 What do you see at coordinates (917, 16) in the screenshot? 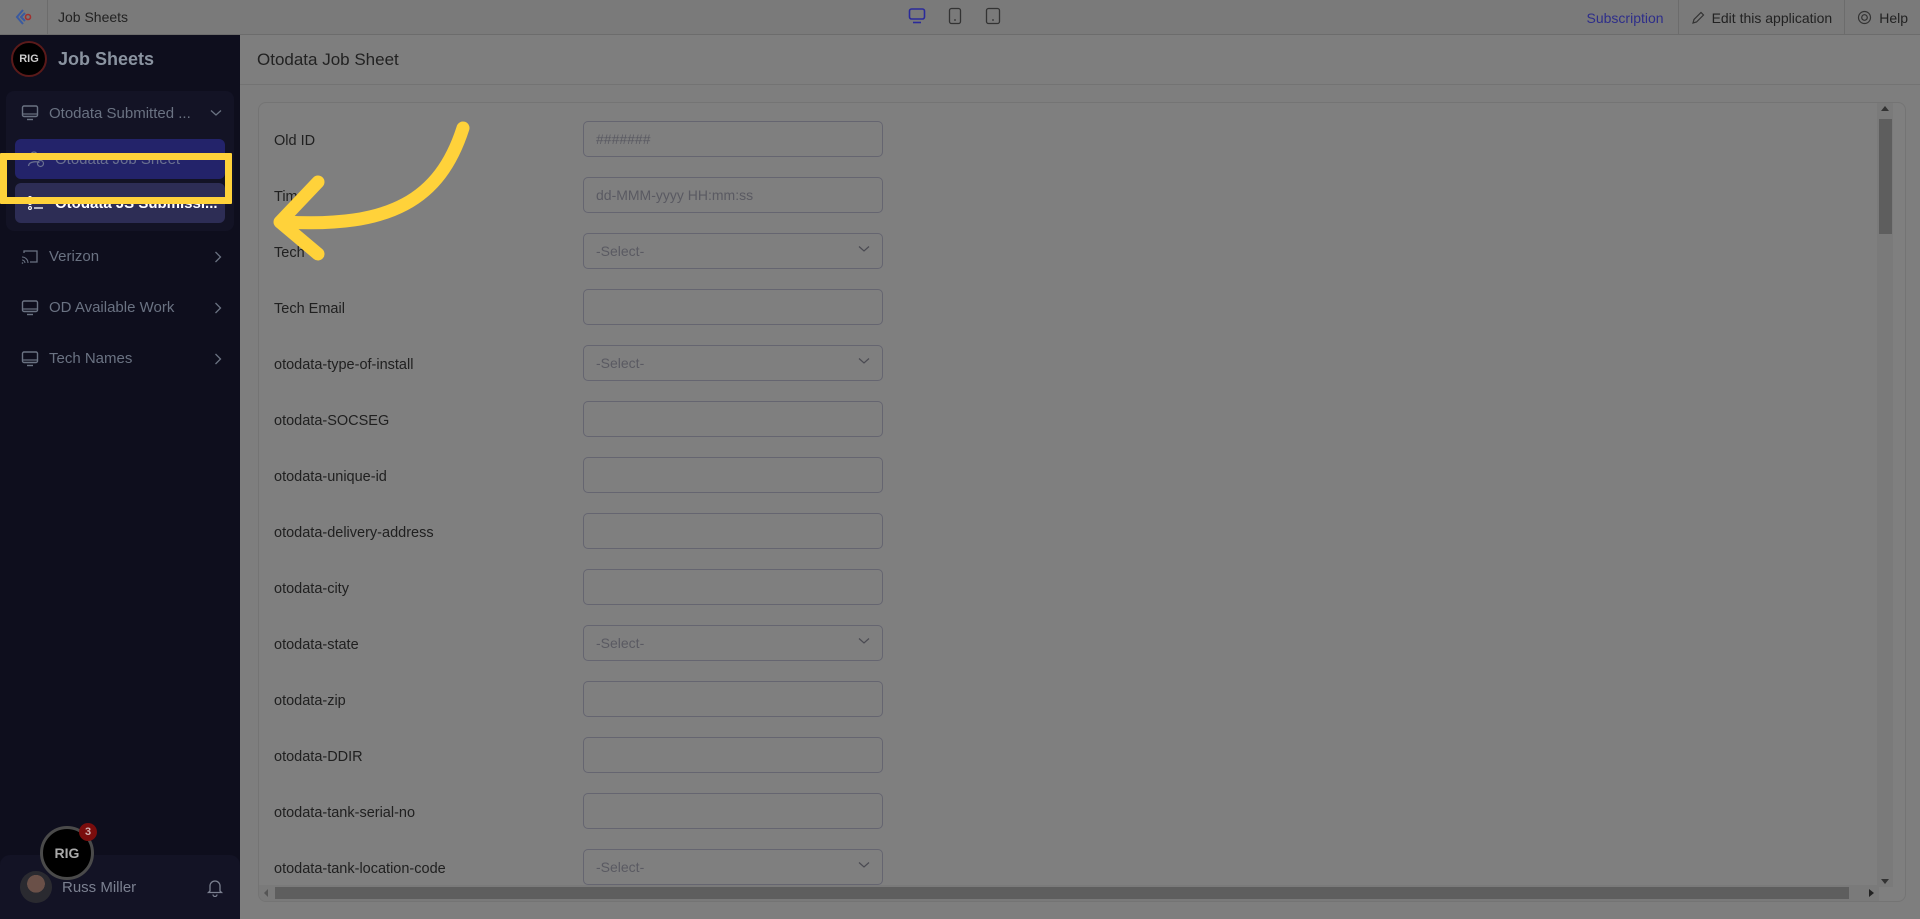
I see `desktop-preview-button` at bounding box center [917, 16].